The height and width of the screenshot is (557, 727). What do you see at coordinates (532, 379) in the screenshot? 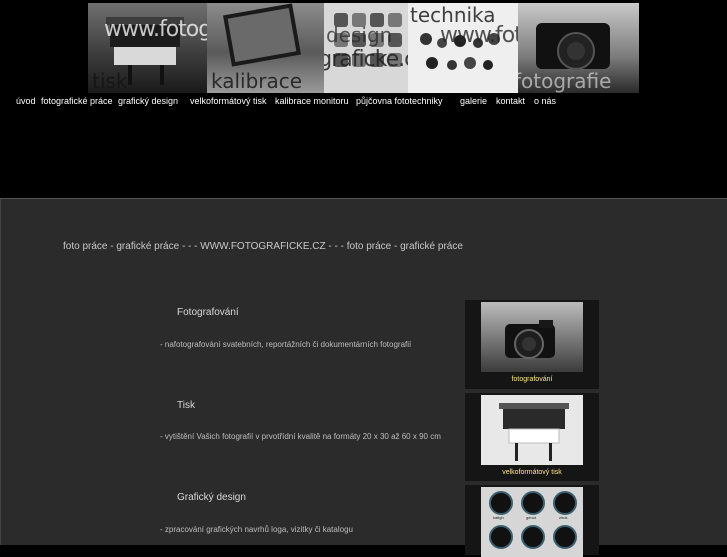
I see `caption-fotografovani: fotografování` at bounding box center [532, 379].